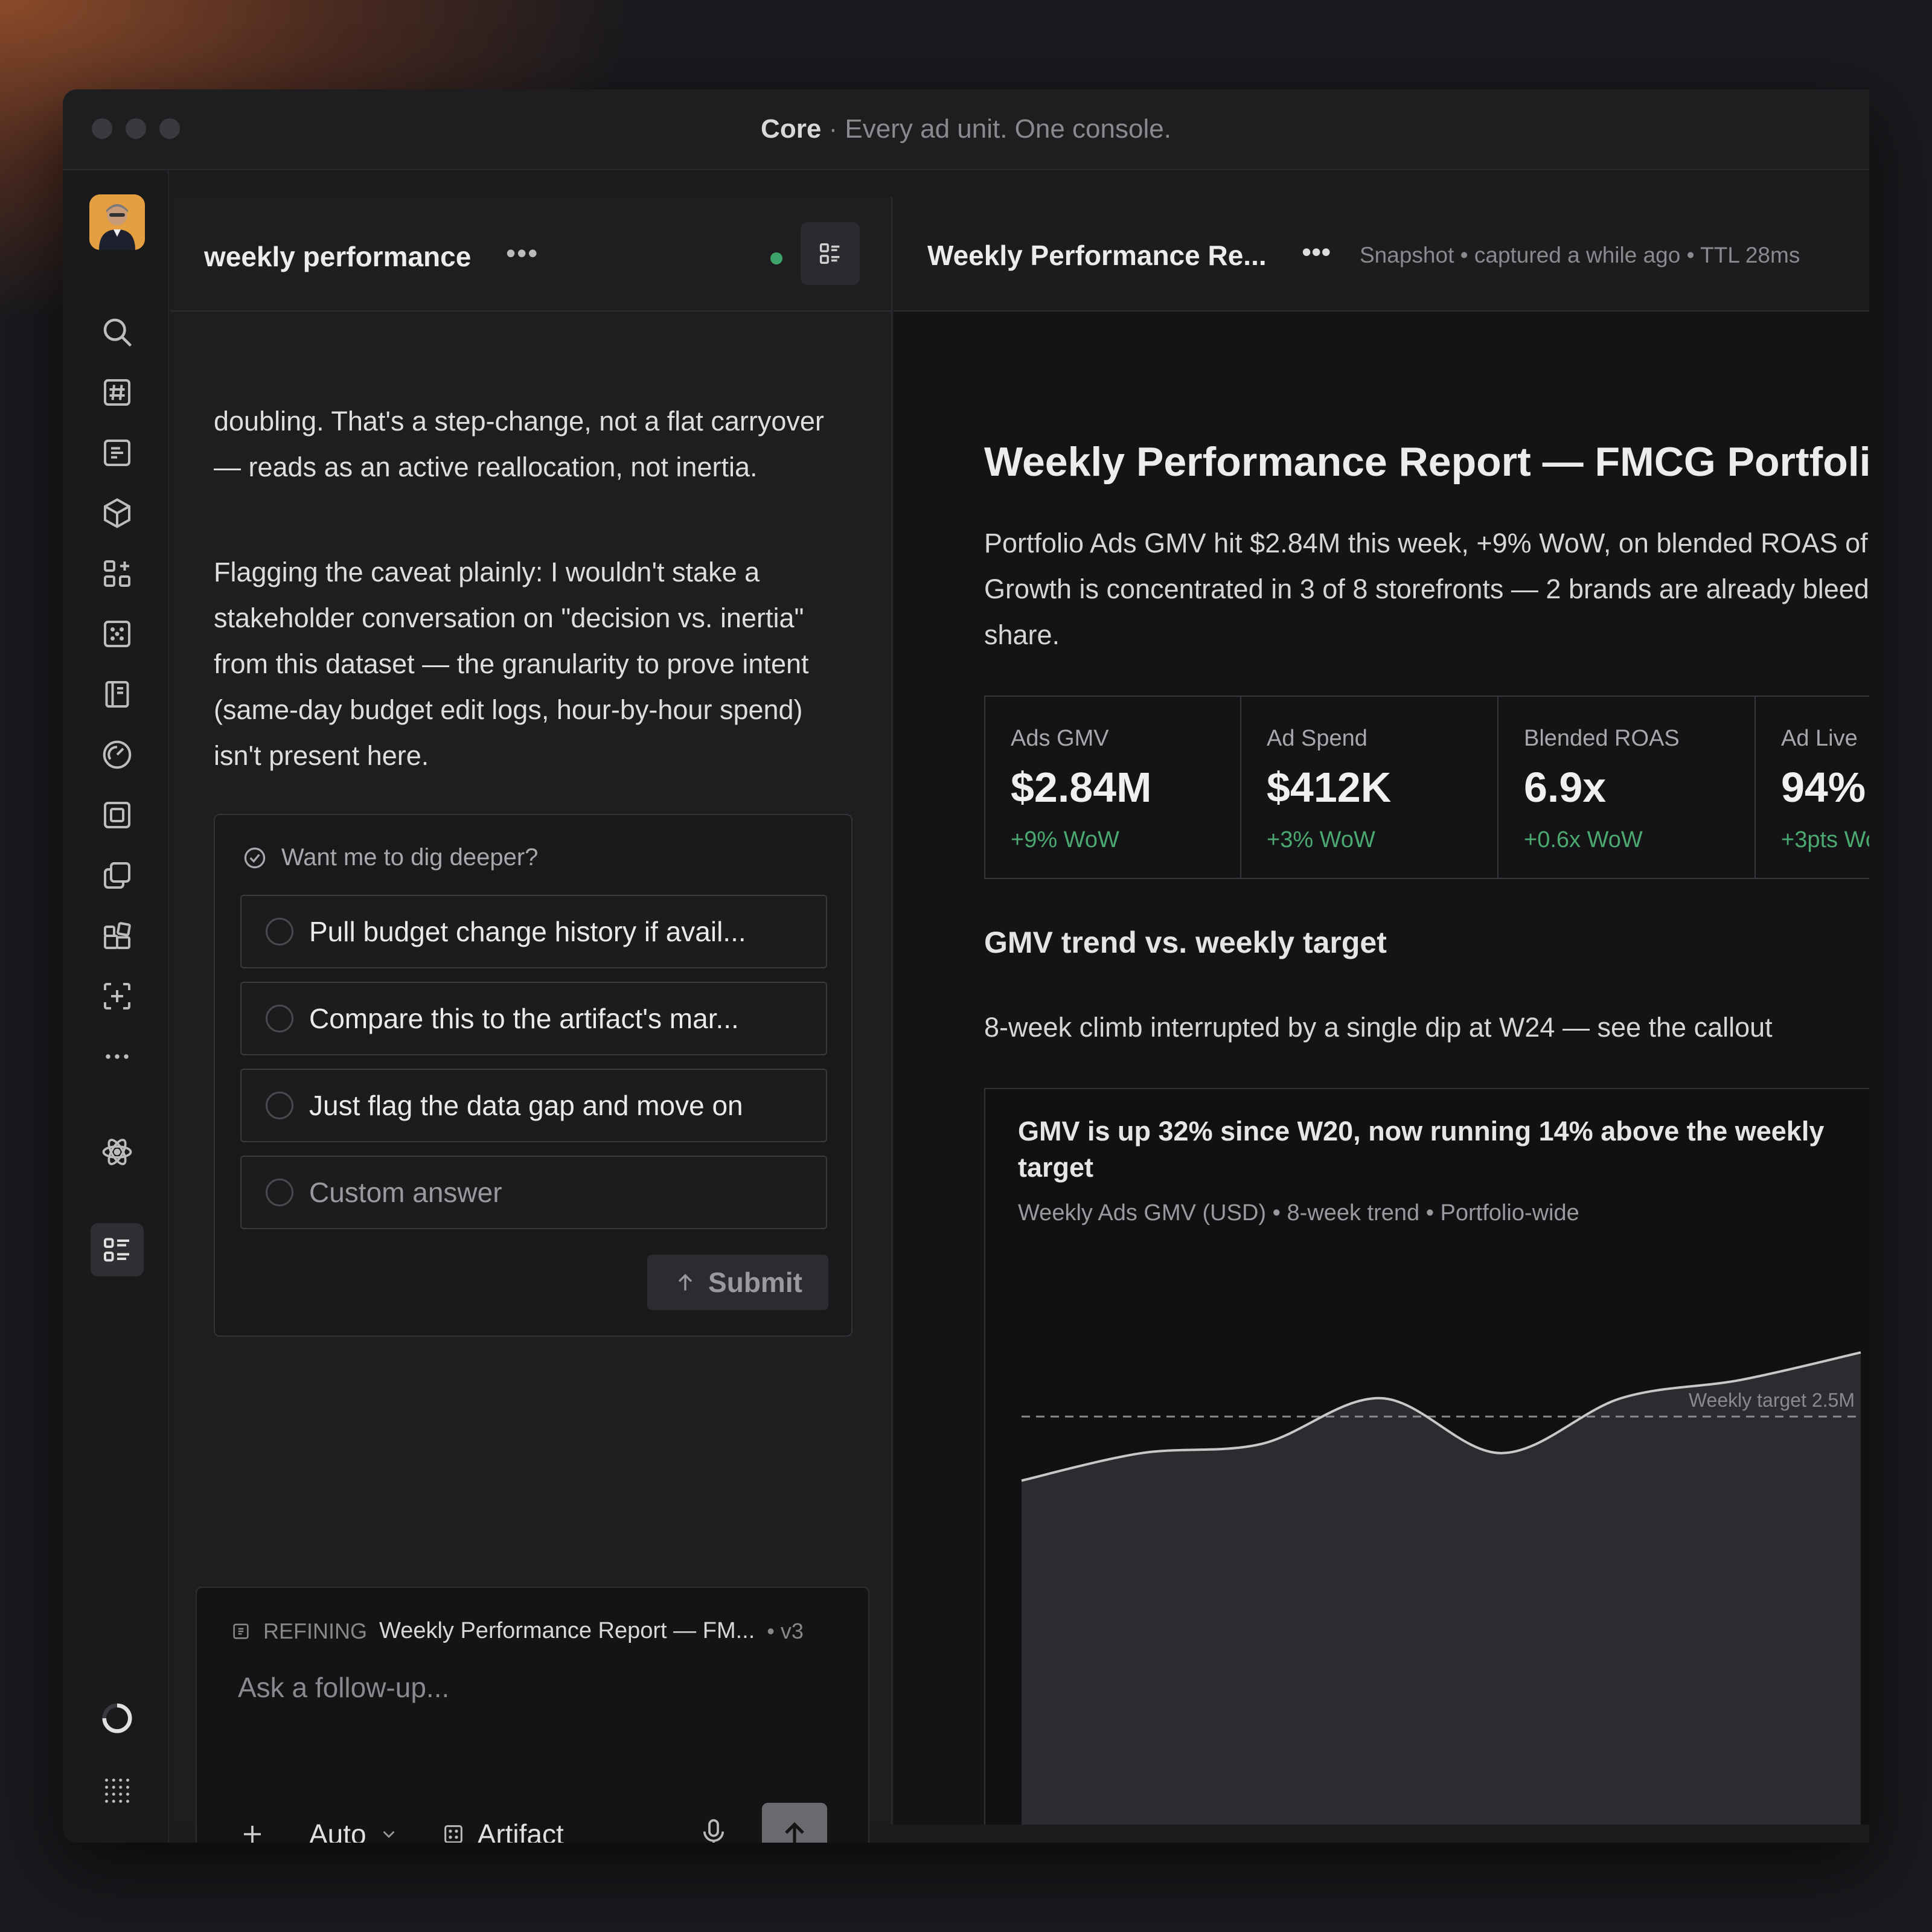 The height and width of the screenshot is (1932, 1932). I want to click on add-attachment-button, so click(252, 1832).